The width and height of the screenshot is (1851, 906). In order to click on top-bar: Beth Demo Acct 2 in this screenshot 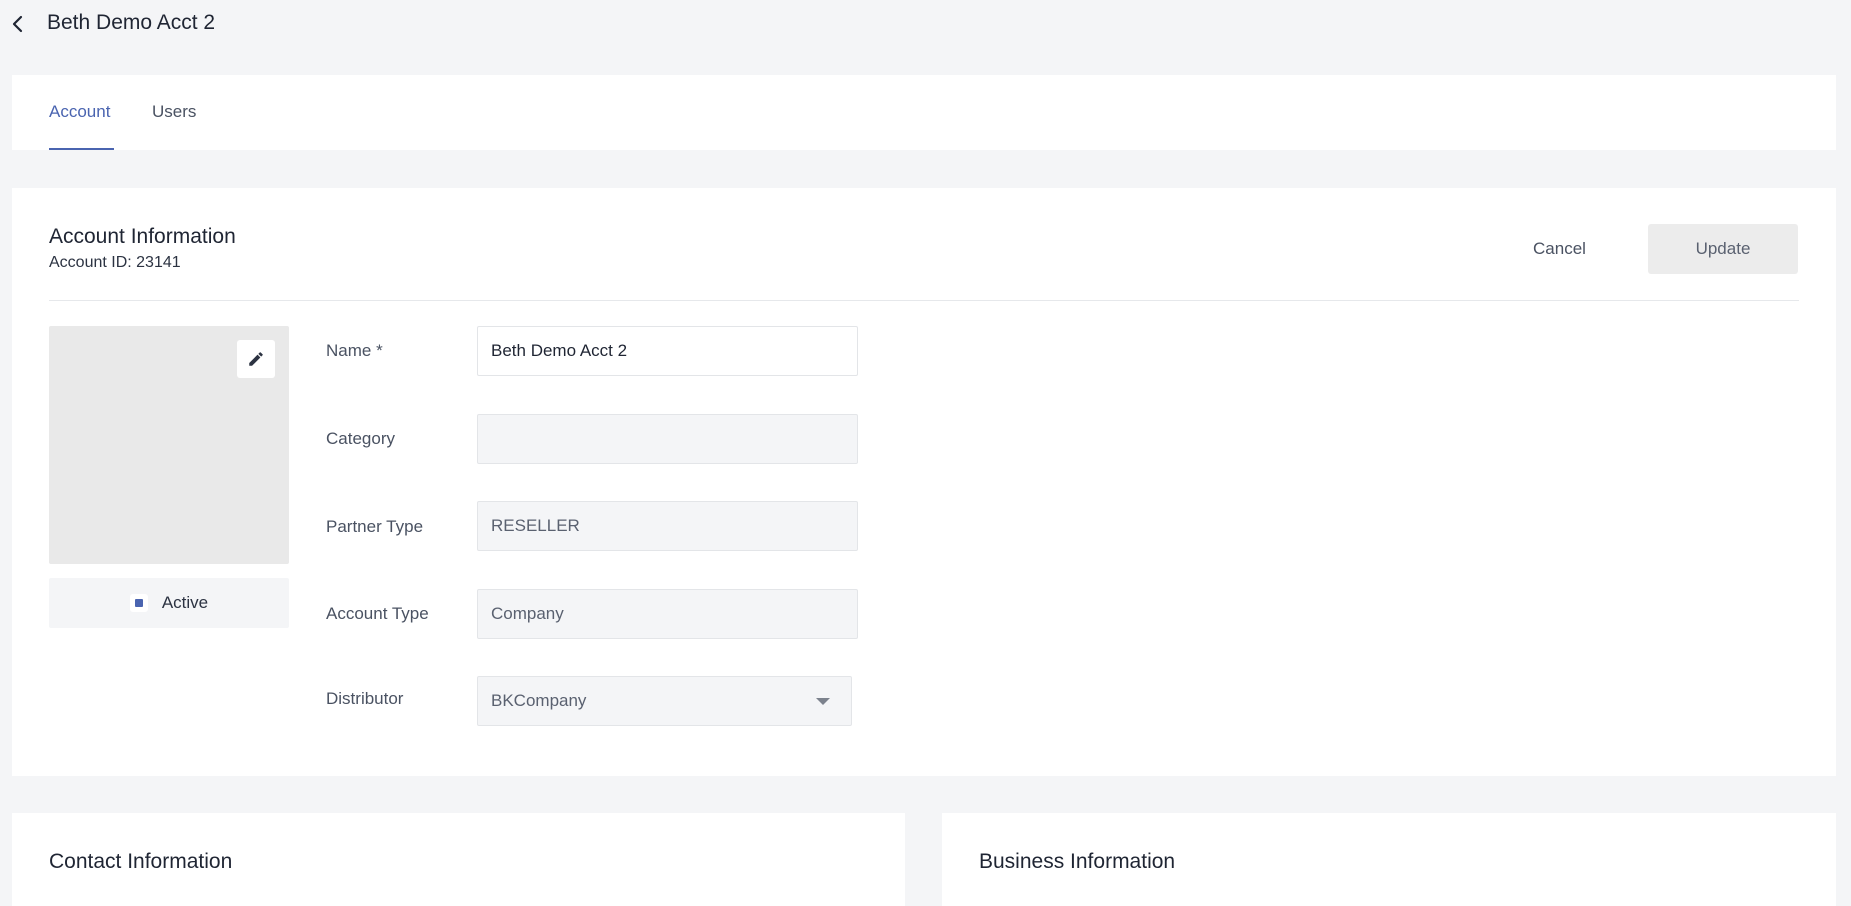, I will do `click(925, 25)`.